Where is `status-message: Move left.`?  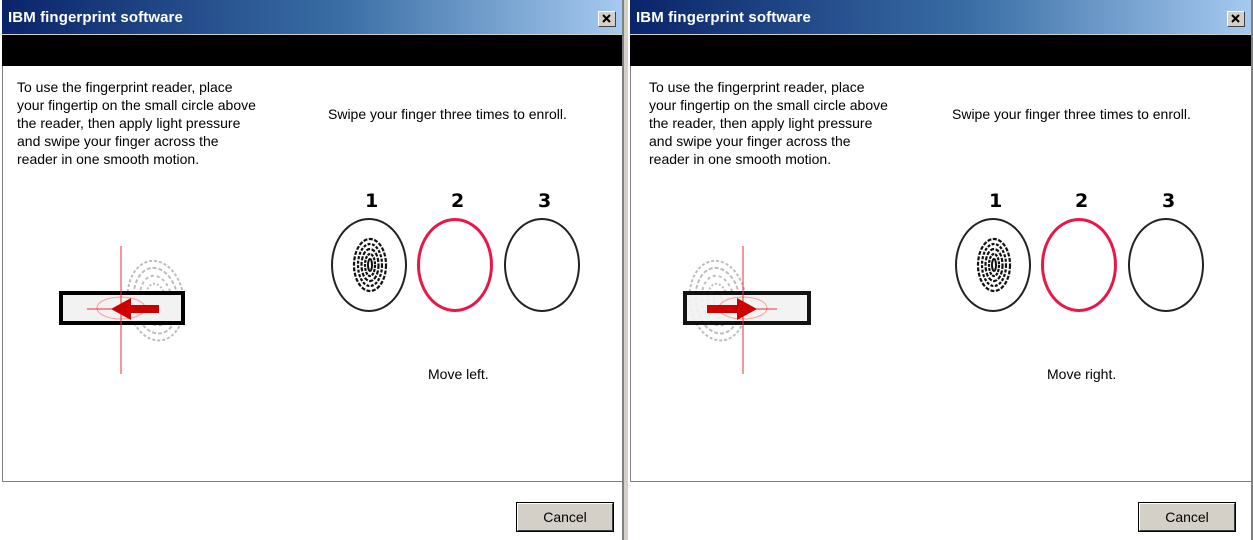
status-message: Move left. is located at coordinates (458, 374).